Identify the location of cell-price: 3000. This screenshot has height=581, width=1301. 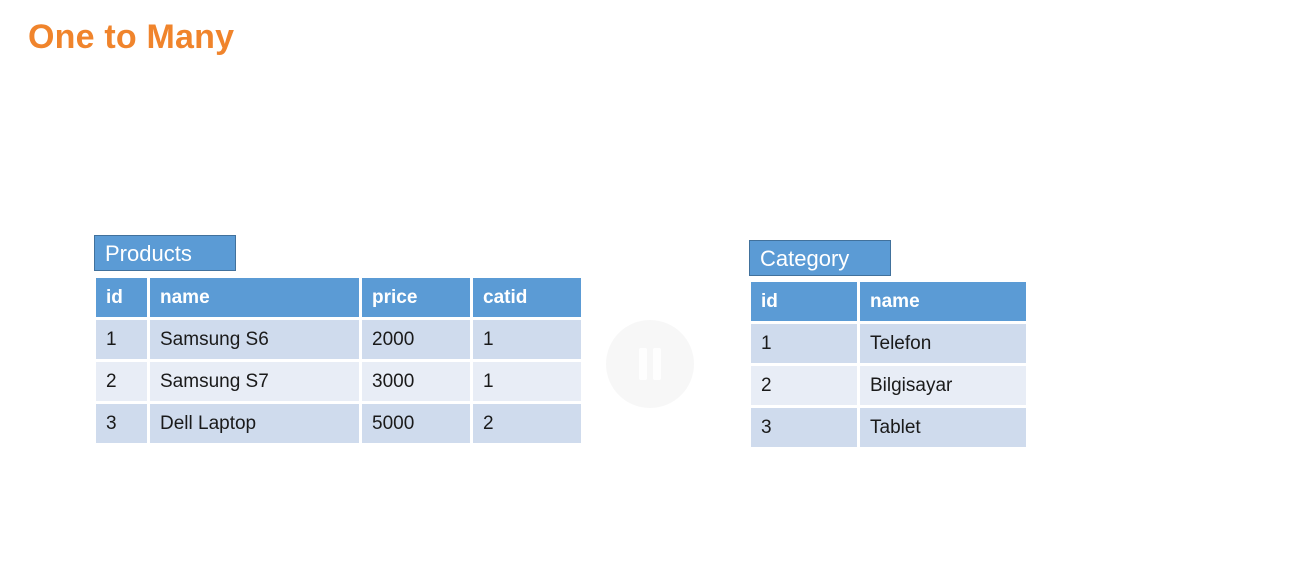
(416, 381).